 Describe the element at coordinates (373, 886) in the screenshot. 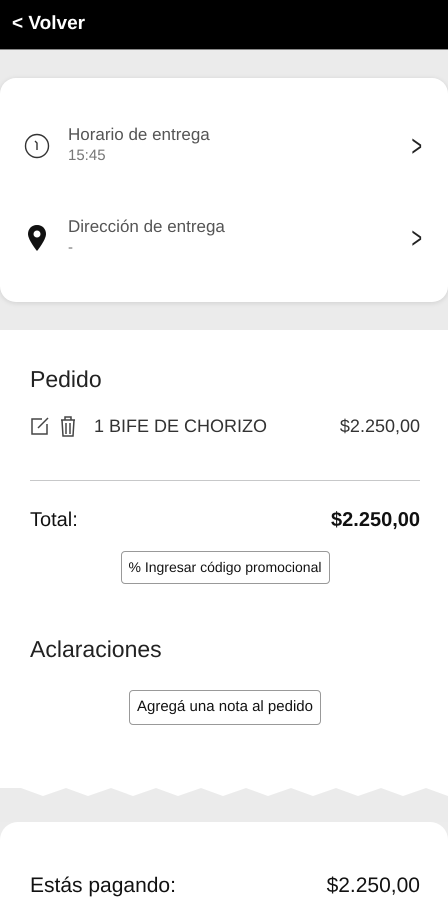

I see `payment-amount: $2.250,00` at that location.